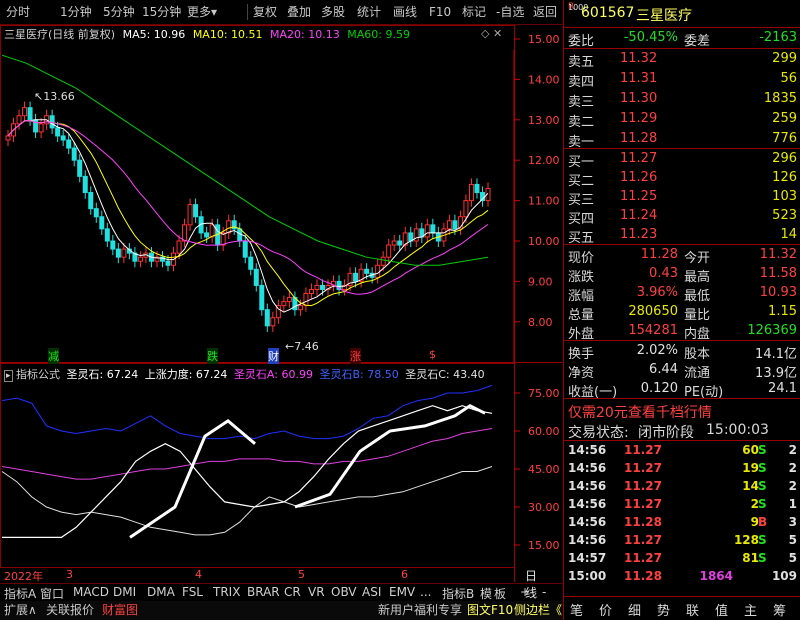 This screenshot has width=800, height=620. What do you see at coordinates (263, 592) in the screenshot?
I see `indicator-tab: BRAR` at bounding box center [263, 592].